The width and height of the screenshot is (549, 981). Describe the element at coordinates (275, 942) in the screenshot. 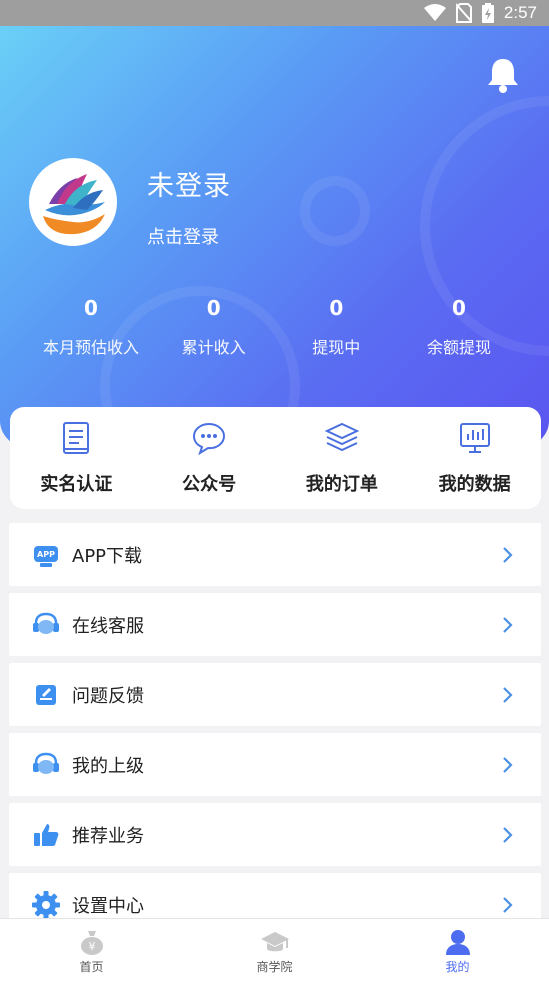

I see `graduation-cap-icon` at that location.